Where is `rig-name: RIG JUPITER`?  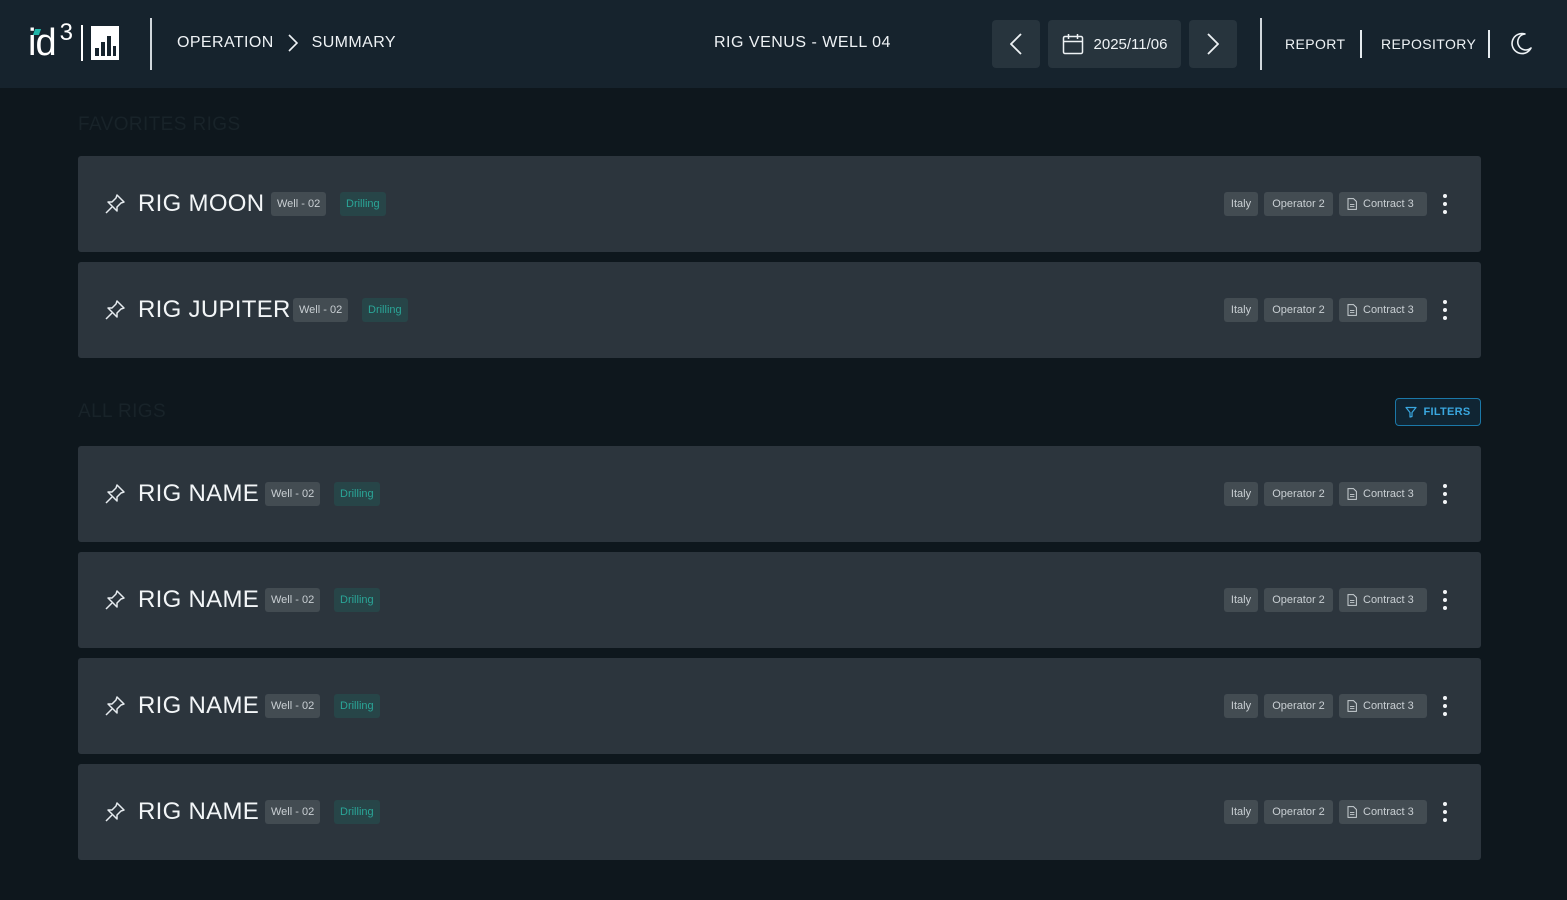 rig-name: RIG JUPITER is located at coordinates (214, 310).